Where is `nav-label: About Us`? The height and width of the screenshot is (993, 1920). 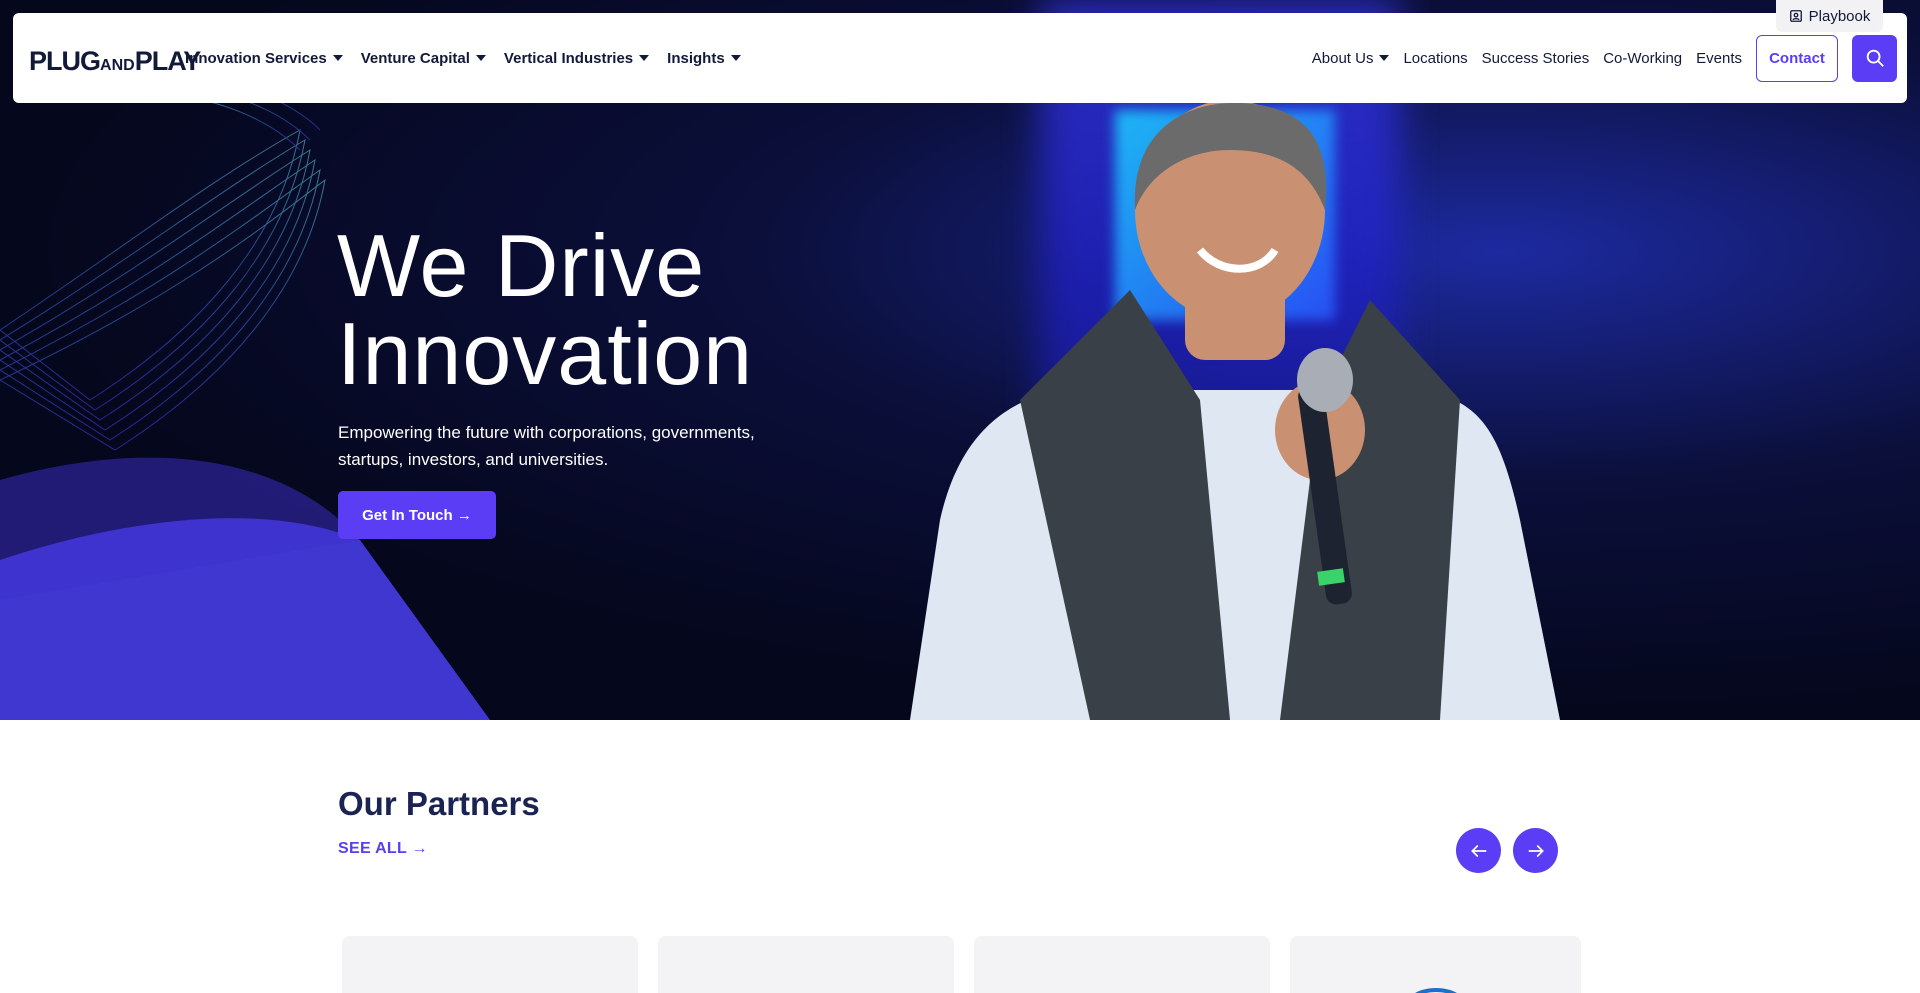
nav-label: About Us is located at coordinates (1342, 58).